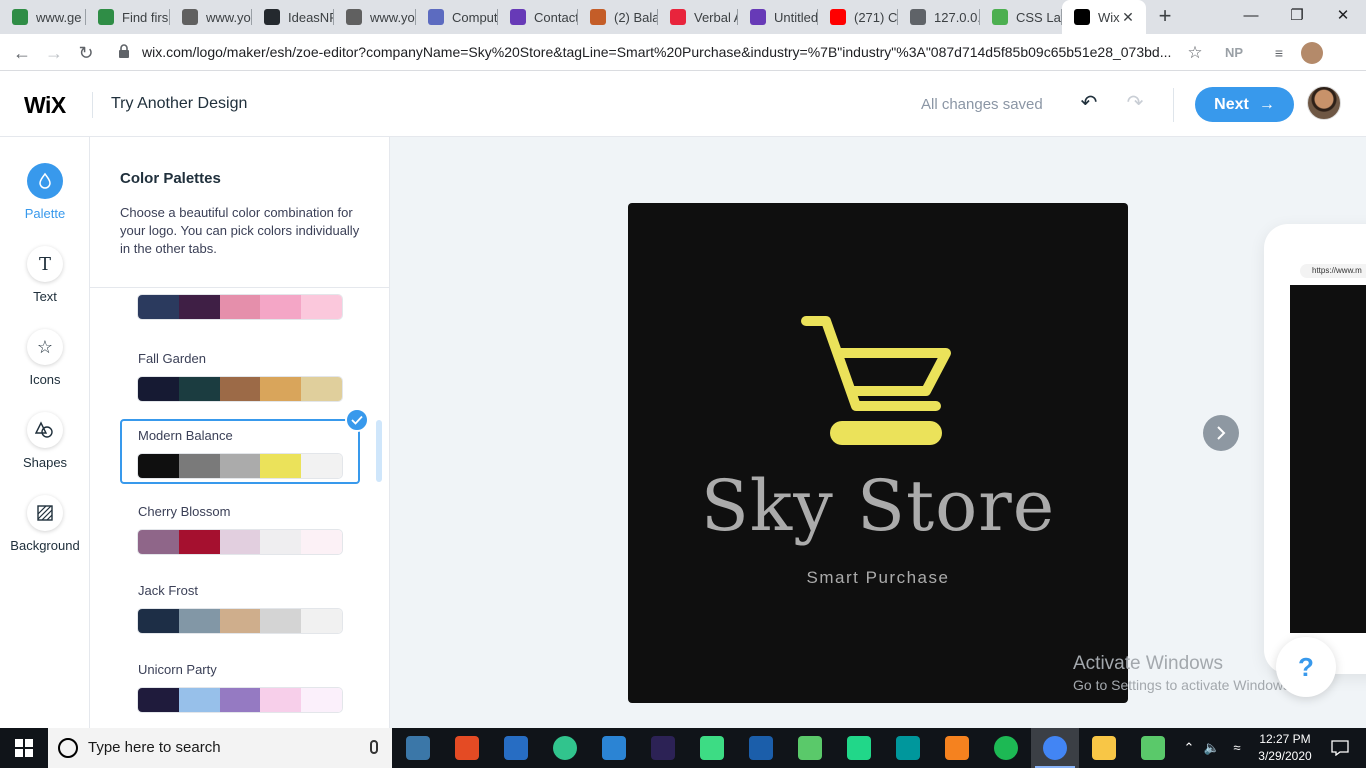 This screenshot has width=1366, height=768. Describe the element at coordinates (374, 747) in the screenshot. I see `microphone-icon` at that location.